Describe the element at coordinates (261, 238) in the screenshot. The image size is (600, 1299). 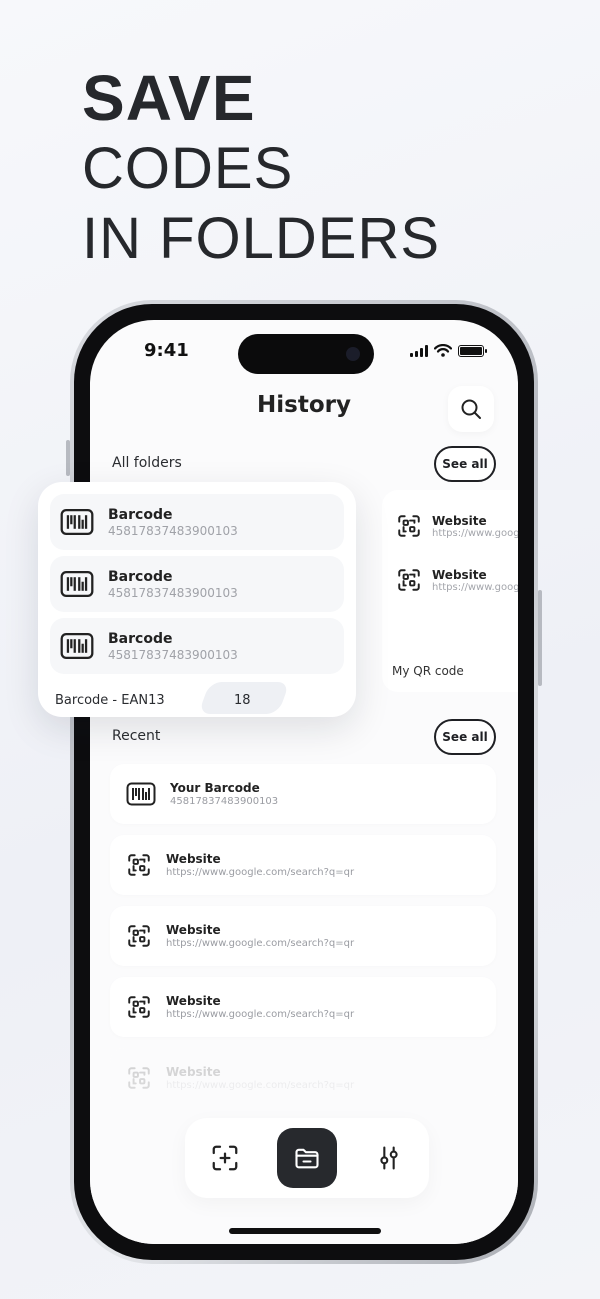
I see `headline-line-3: IN FOLDERS` at that location.